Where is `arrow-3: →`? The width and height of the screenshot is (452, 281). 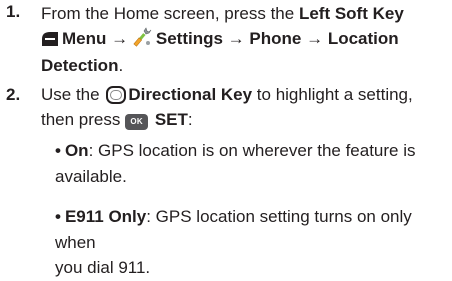
arrow-3: → is located at coordinates (315, 38).